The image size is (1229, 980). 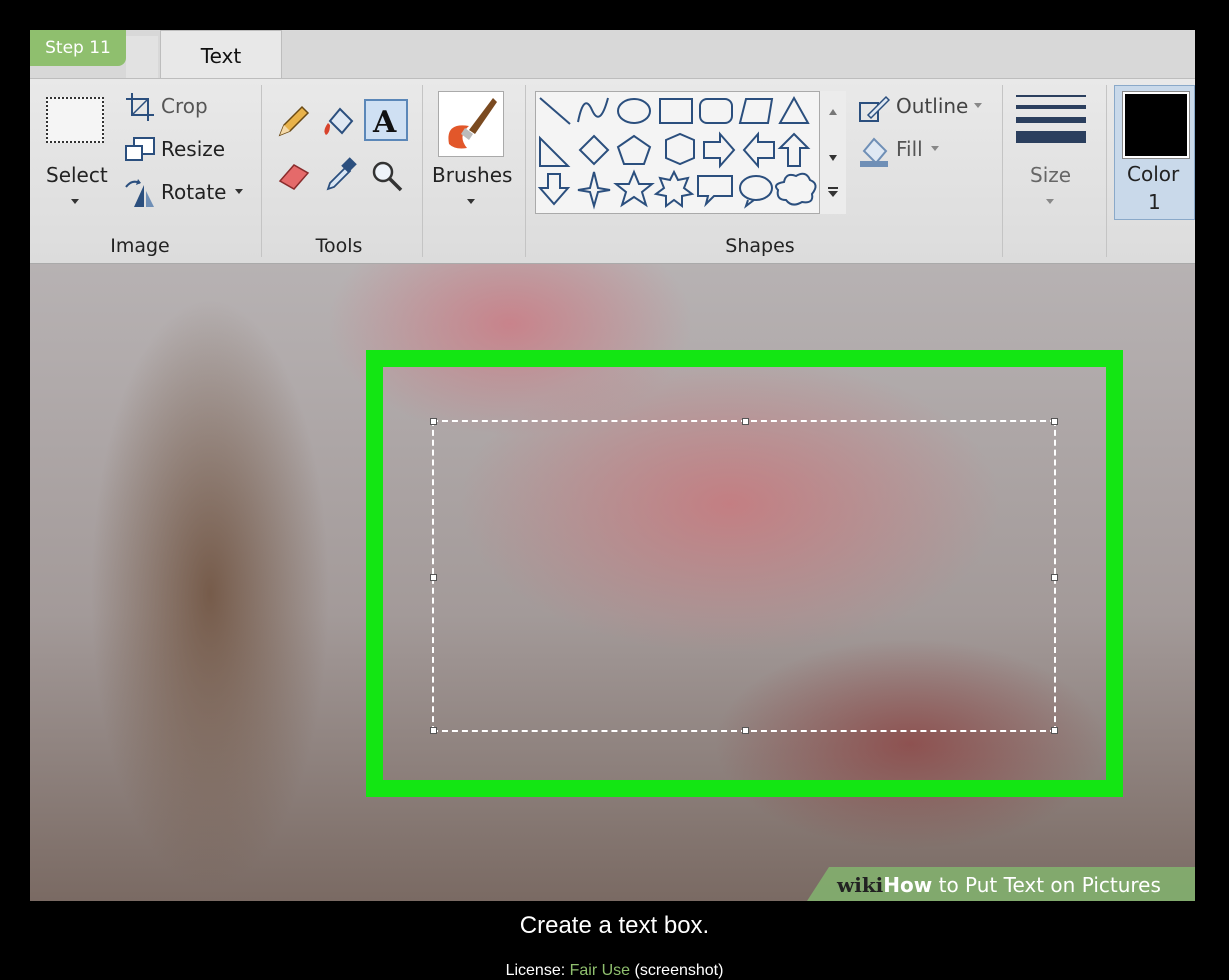 What do you see at coordinates (908, 885) in the screenshot?
I see `watermark-brand-suffix: How` at bounding box center [908, 885].